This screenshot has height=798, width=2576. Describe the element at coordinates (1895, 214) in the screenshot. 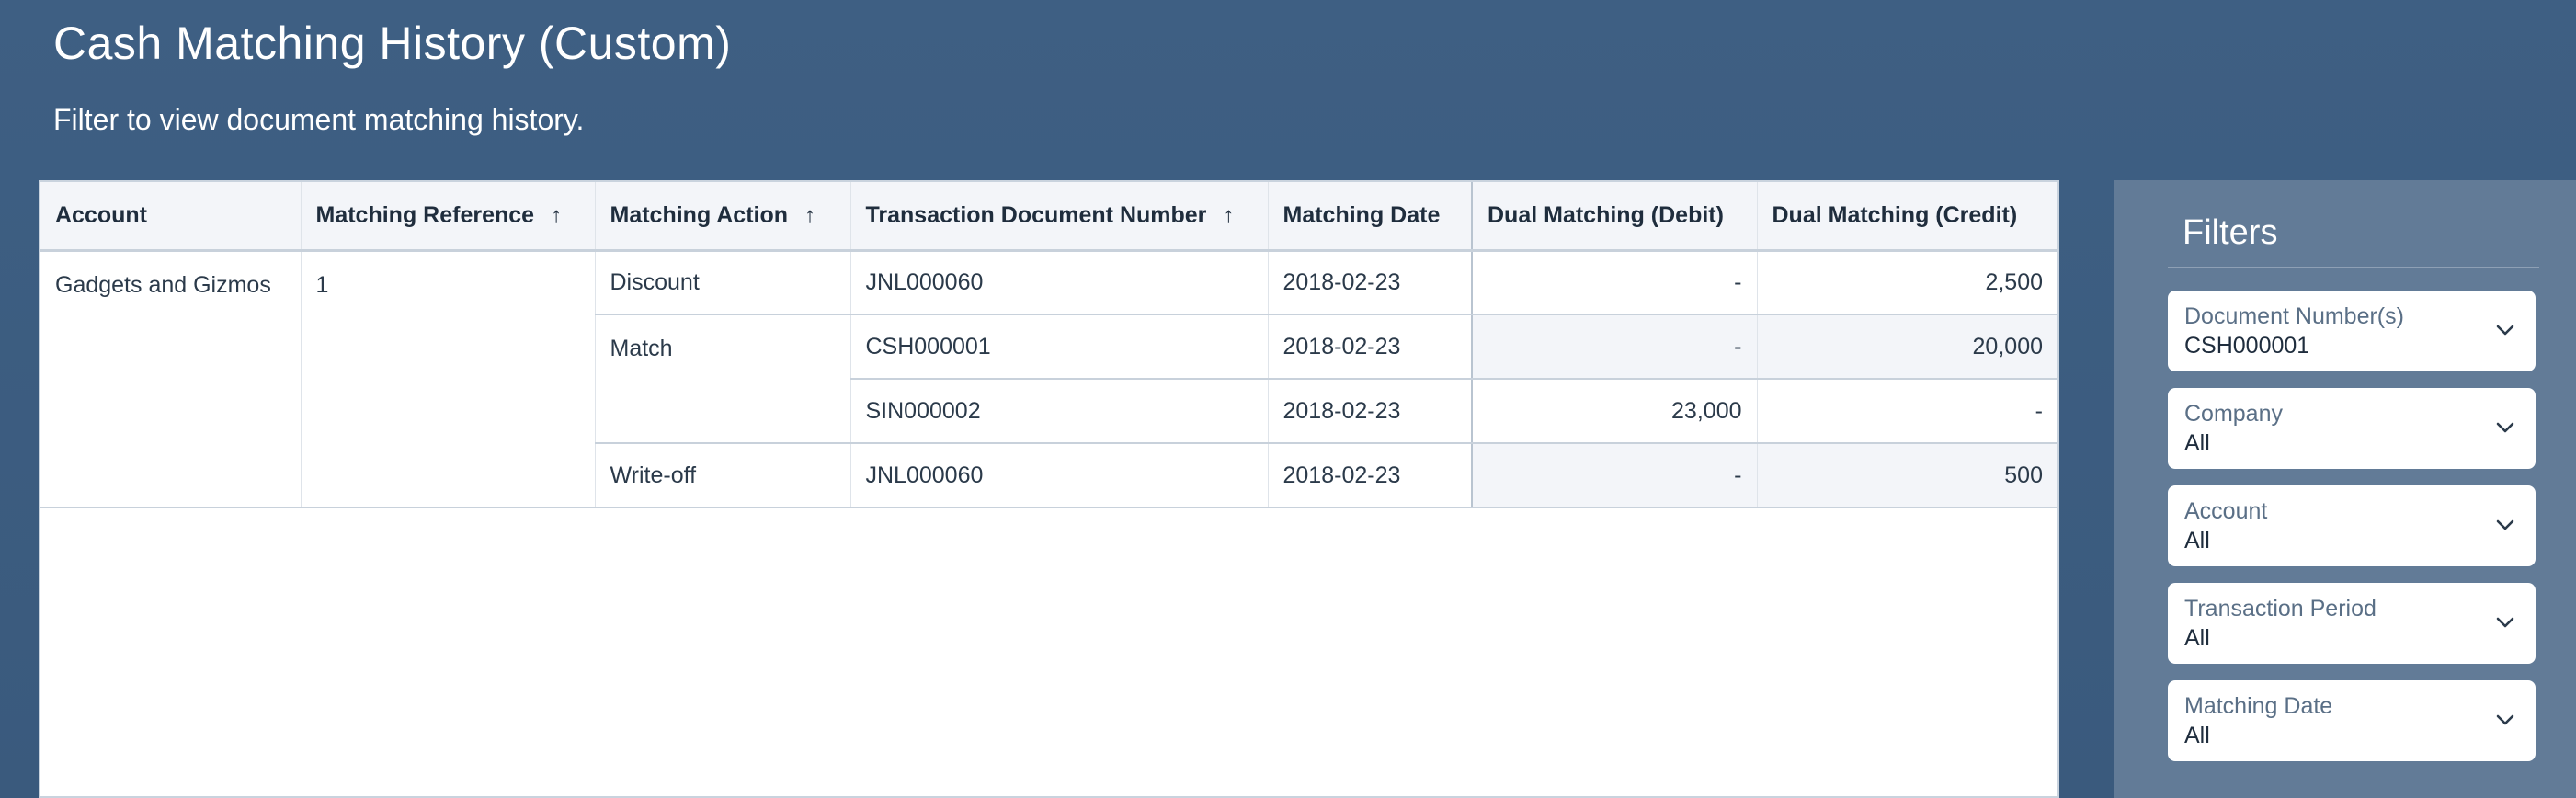

I see `column-header-label: Dual Matching (Credit)` at that location.